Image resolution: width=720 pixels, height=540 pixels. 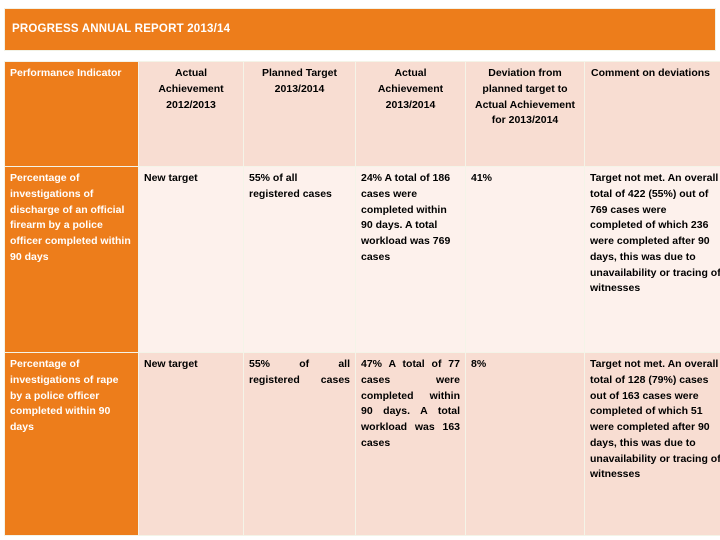 I want to click on column-header-actual-achievement-2012-2013: Actual Achievement 2012/2013, so click(x=191, y=114).